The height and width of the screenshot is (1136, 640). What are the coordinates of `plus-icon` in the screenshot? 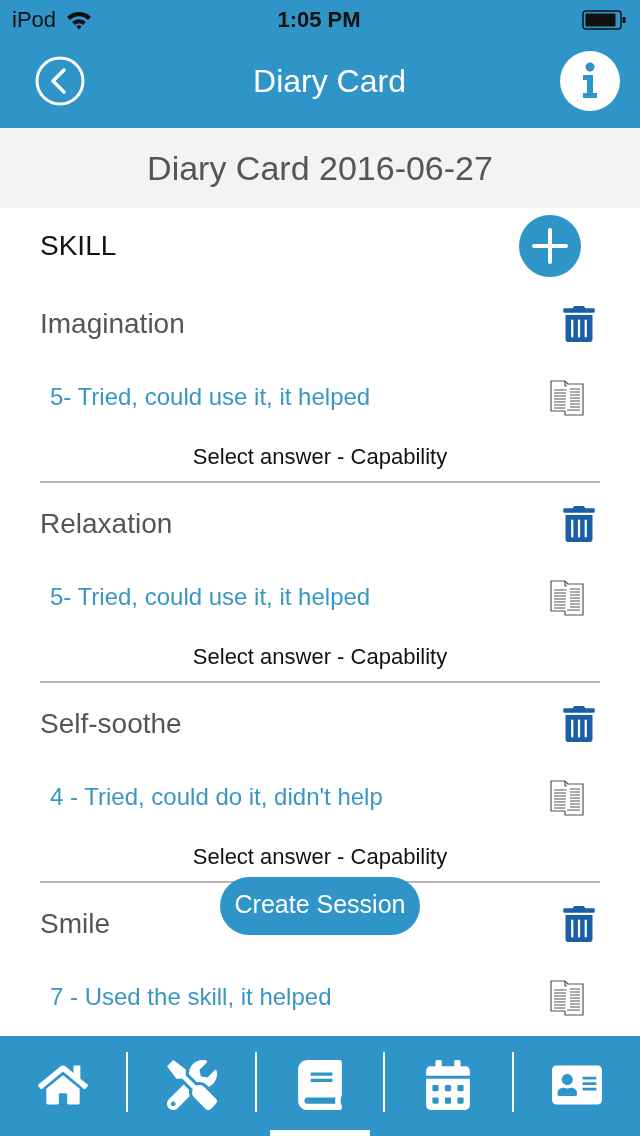 It's located at (550, 245).